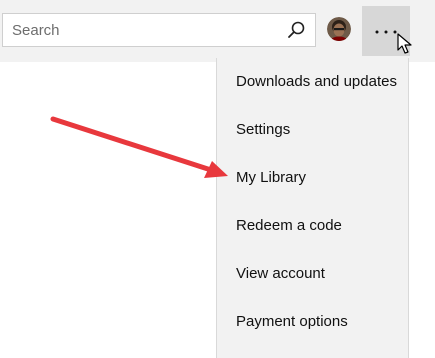  I want to click on avatar, so click(339, 29).